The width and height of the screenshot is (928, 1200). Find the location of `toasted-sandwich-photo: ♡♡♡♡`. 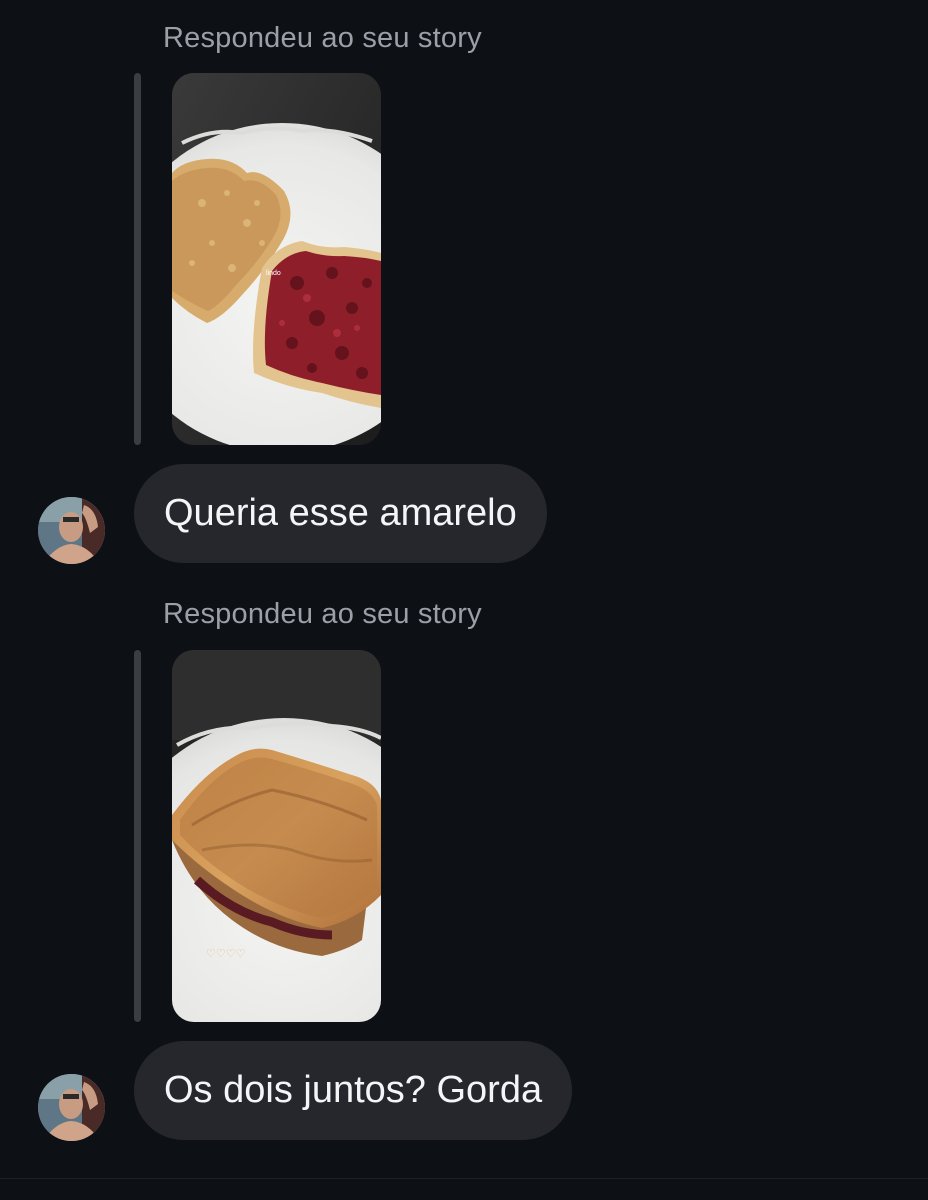

toasted-sandwich-photo: ♡♡♡♡ is located at coordinates (276, 836).